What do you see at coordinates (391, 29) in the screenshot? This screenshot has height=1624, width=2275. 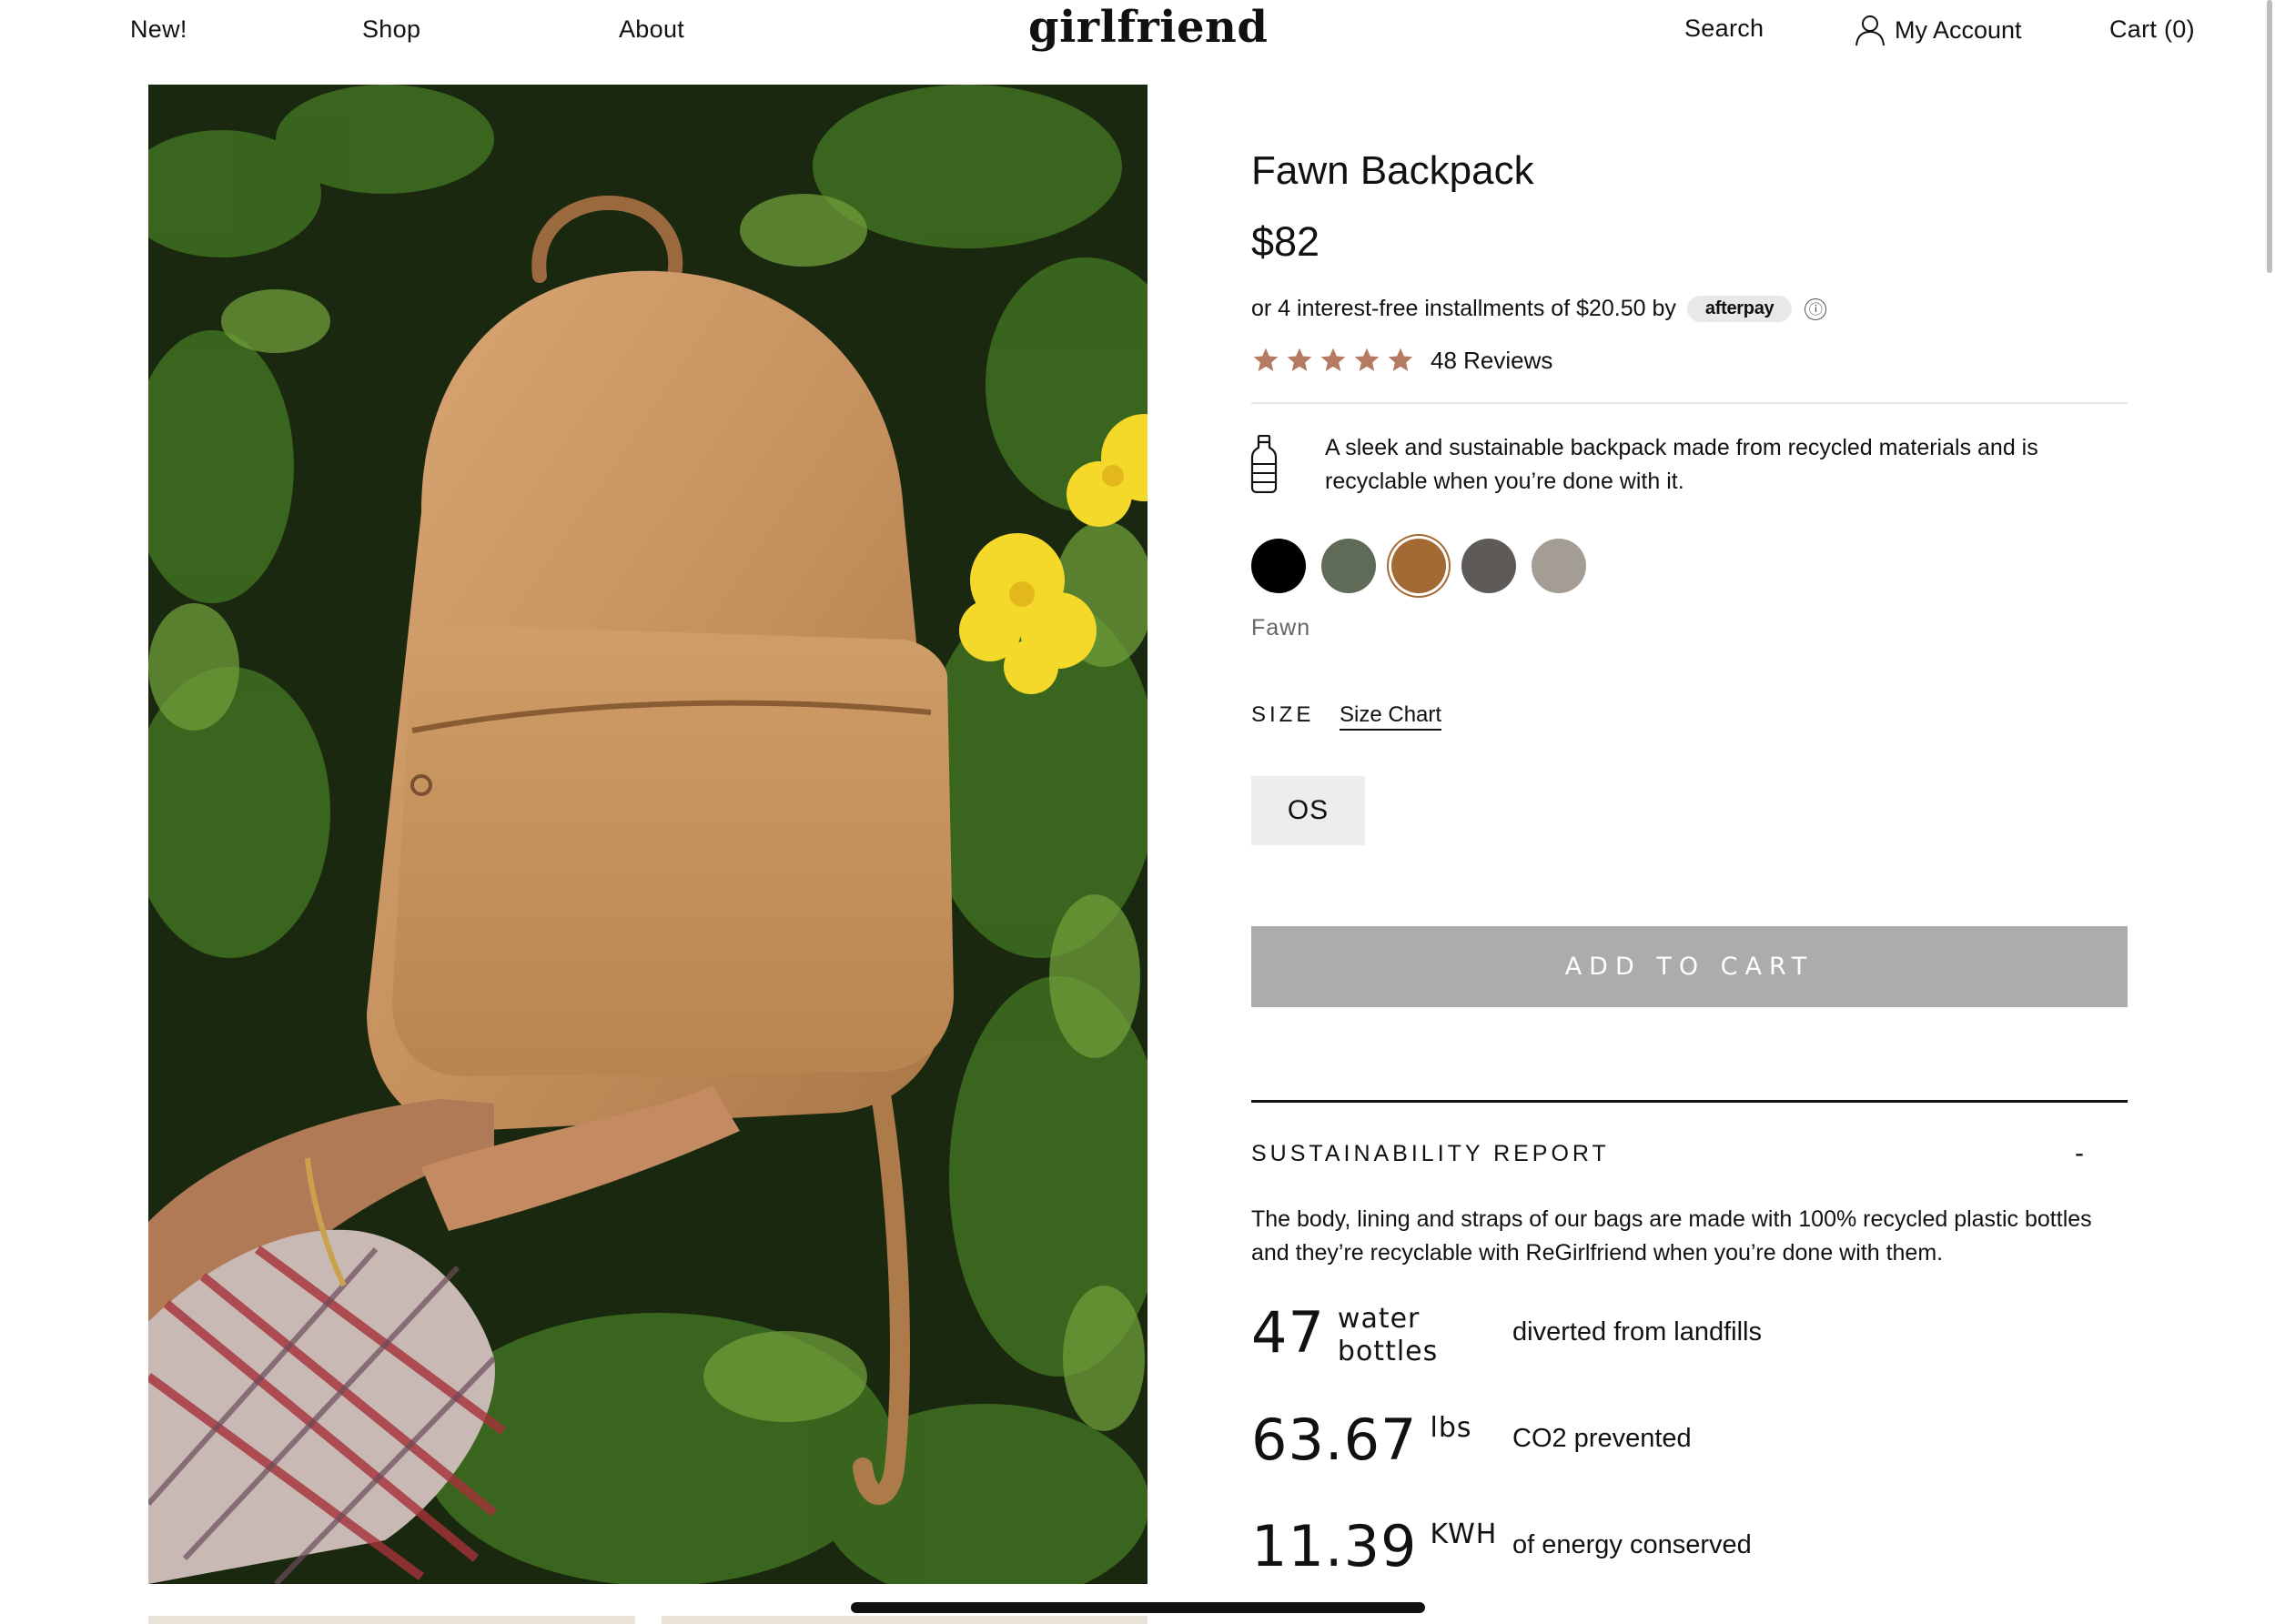 I see `nav-shop: Shop` at bounding box center [391, 29].